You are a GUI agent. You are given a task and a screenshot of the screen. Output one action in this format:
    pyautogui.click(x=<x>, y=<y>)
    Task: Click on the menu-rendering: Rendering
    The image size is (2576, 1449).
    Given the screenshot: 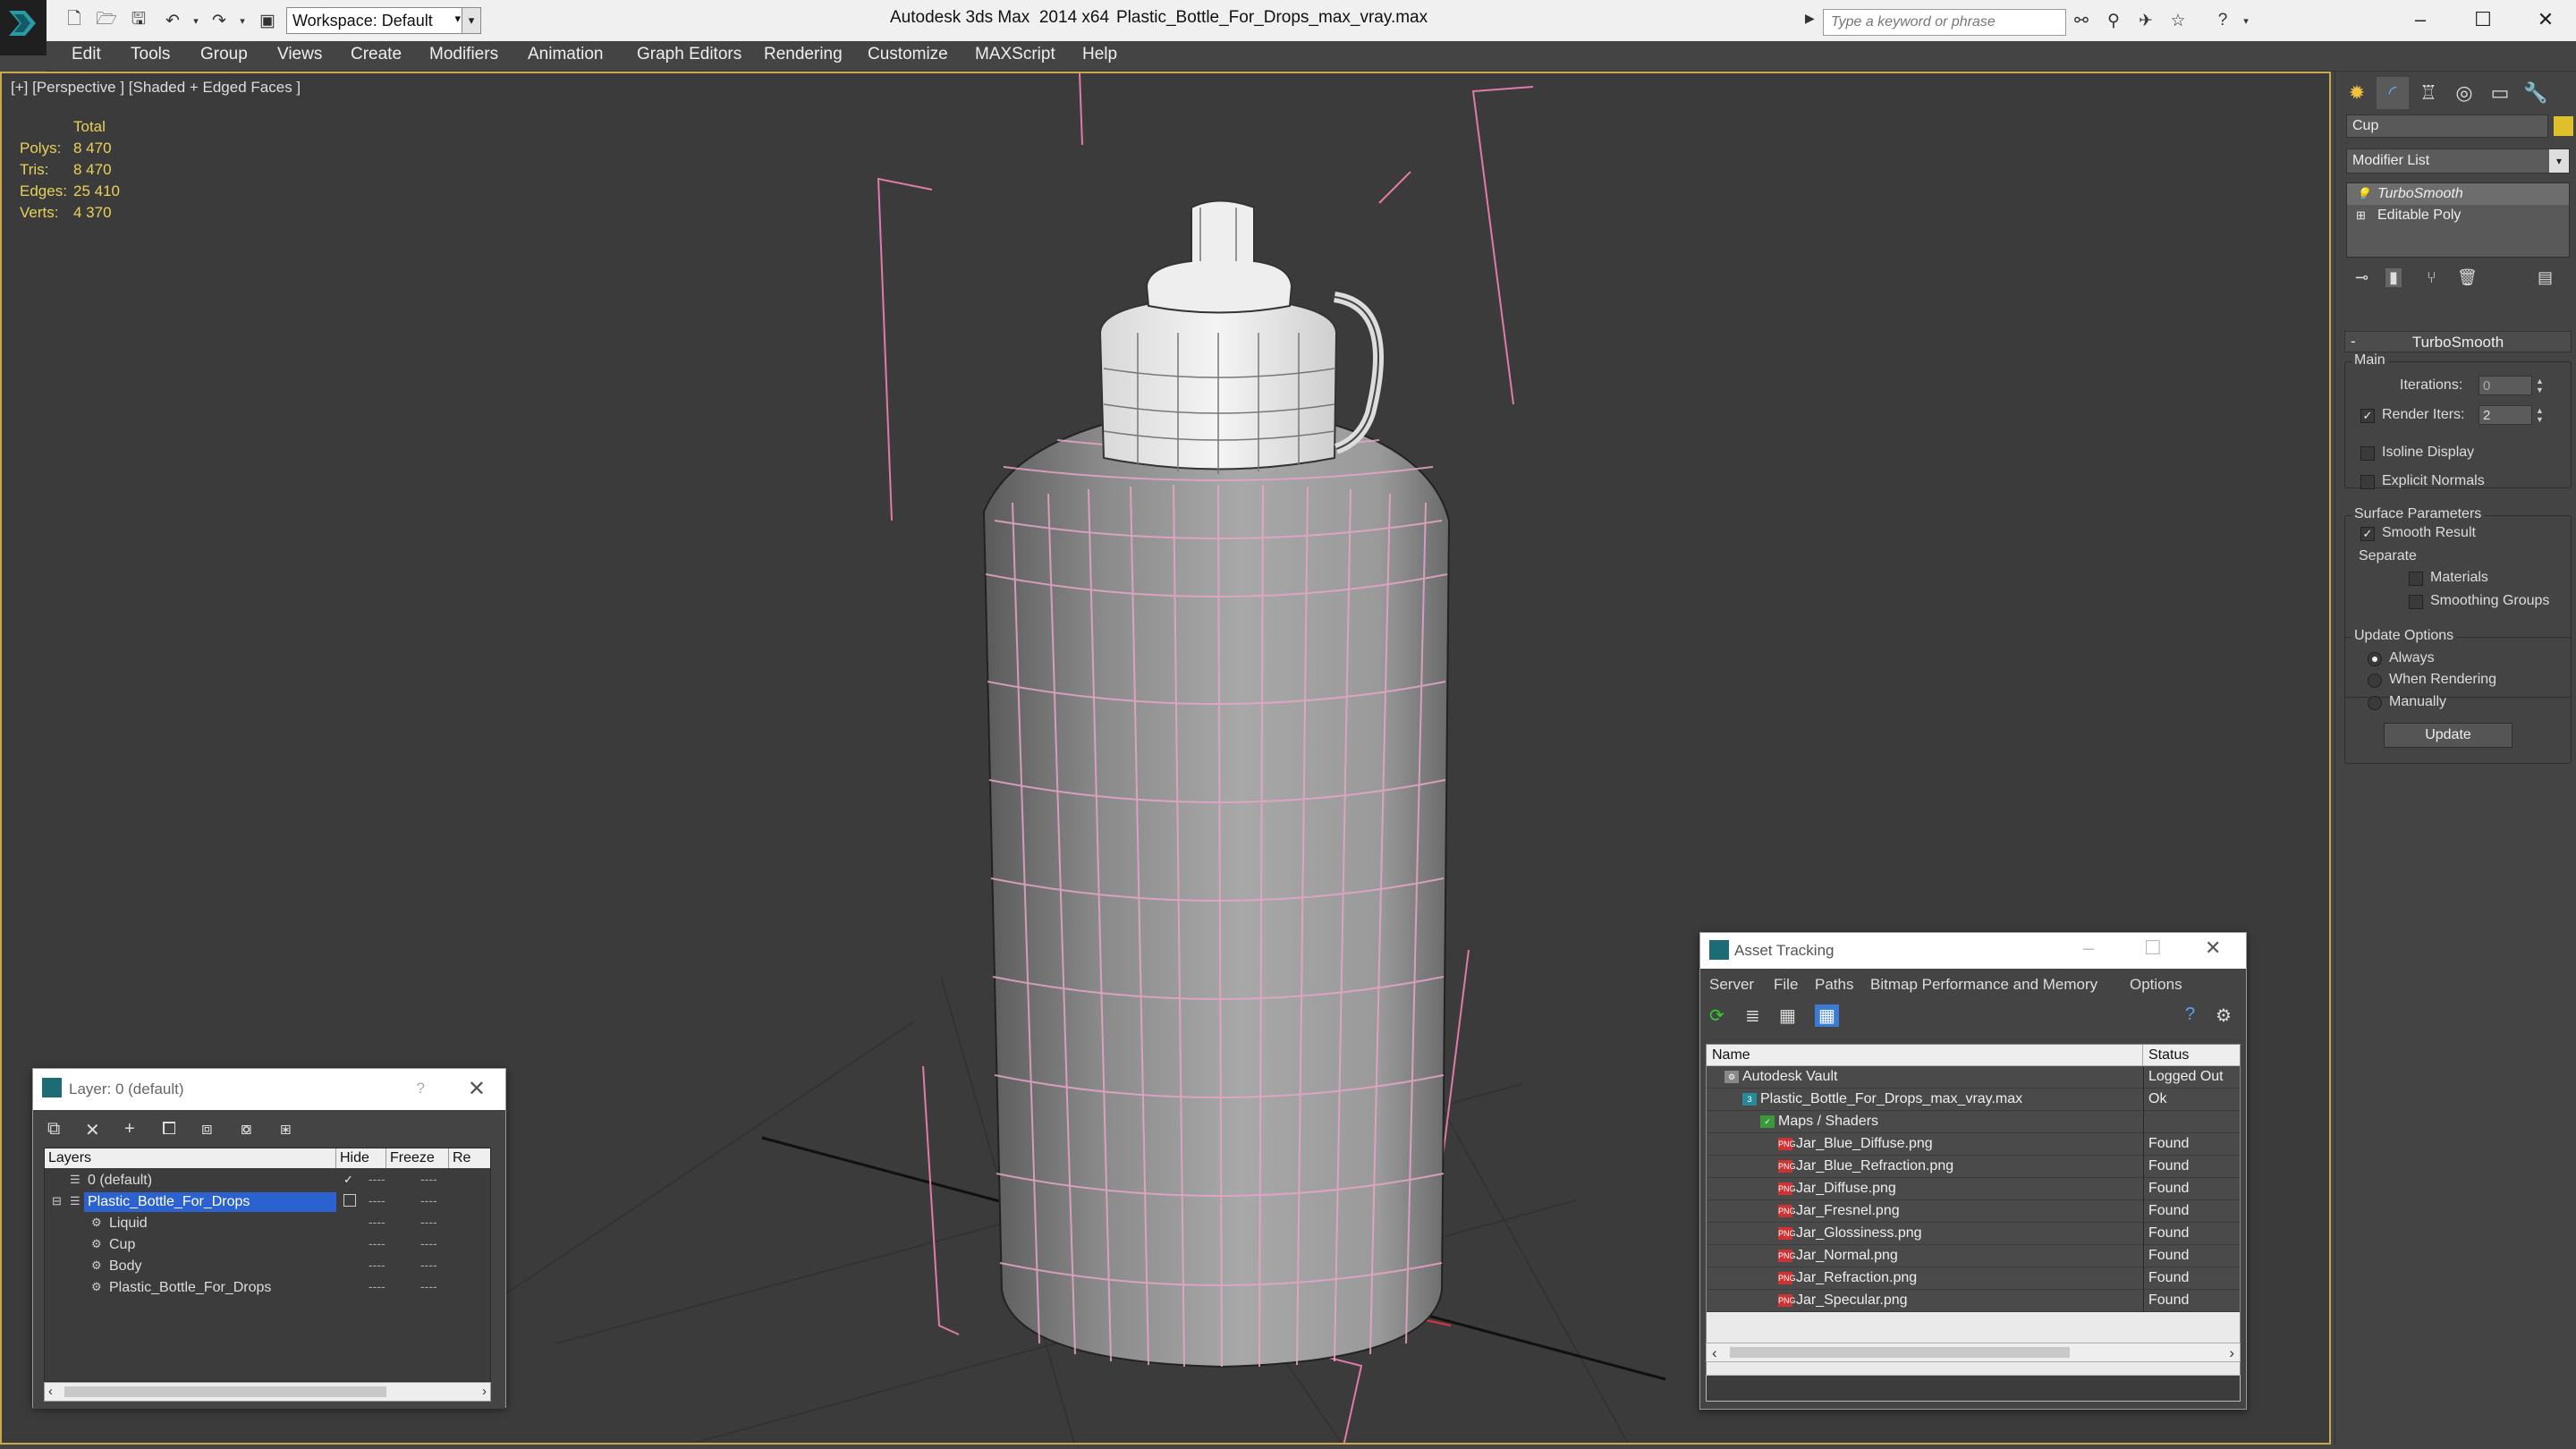 What is the action you would take?
    pyautogui.click(x=803, y=54)
    